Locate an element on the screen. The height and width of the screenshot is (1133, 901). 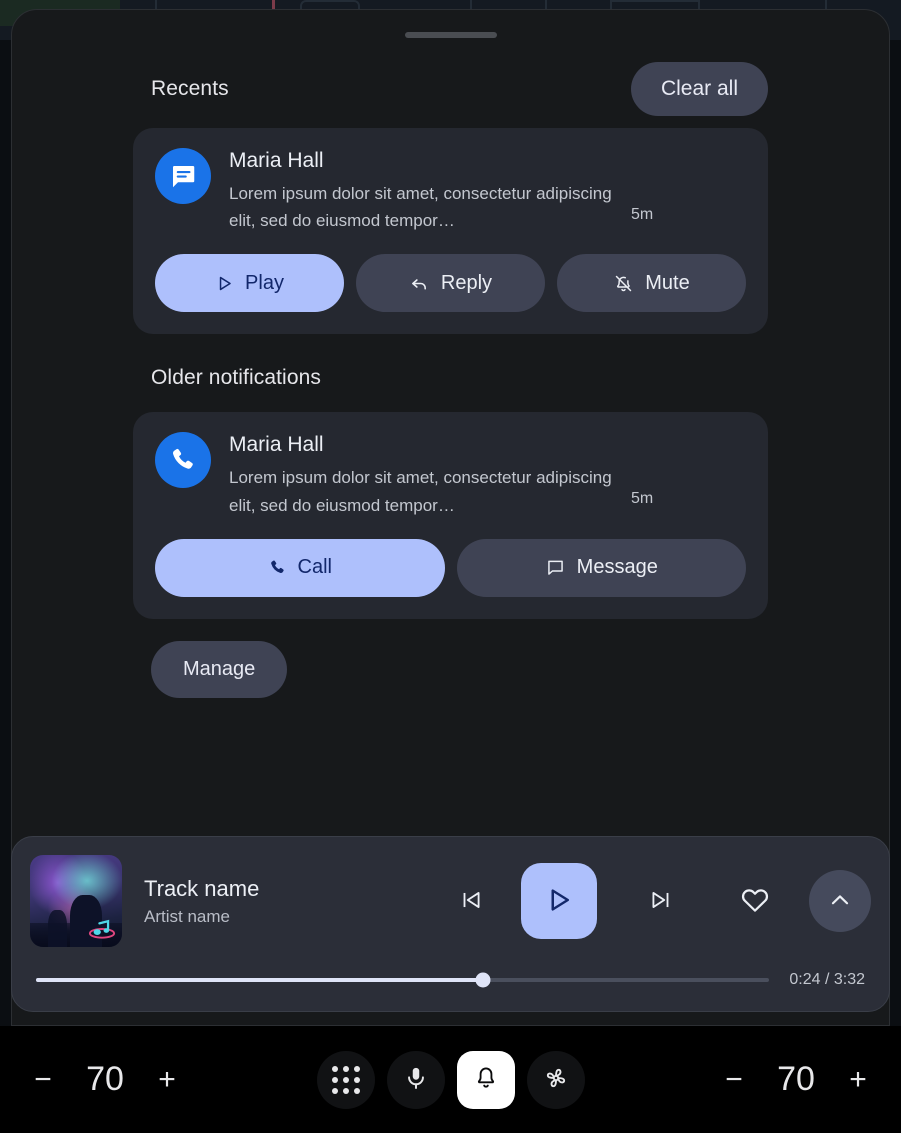
media-progress-slider is located at coordinates (403, 980).